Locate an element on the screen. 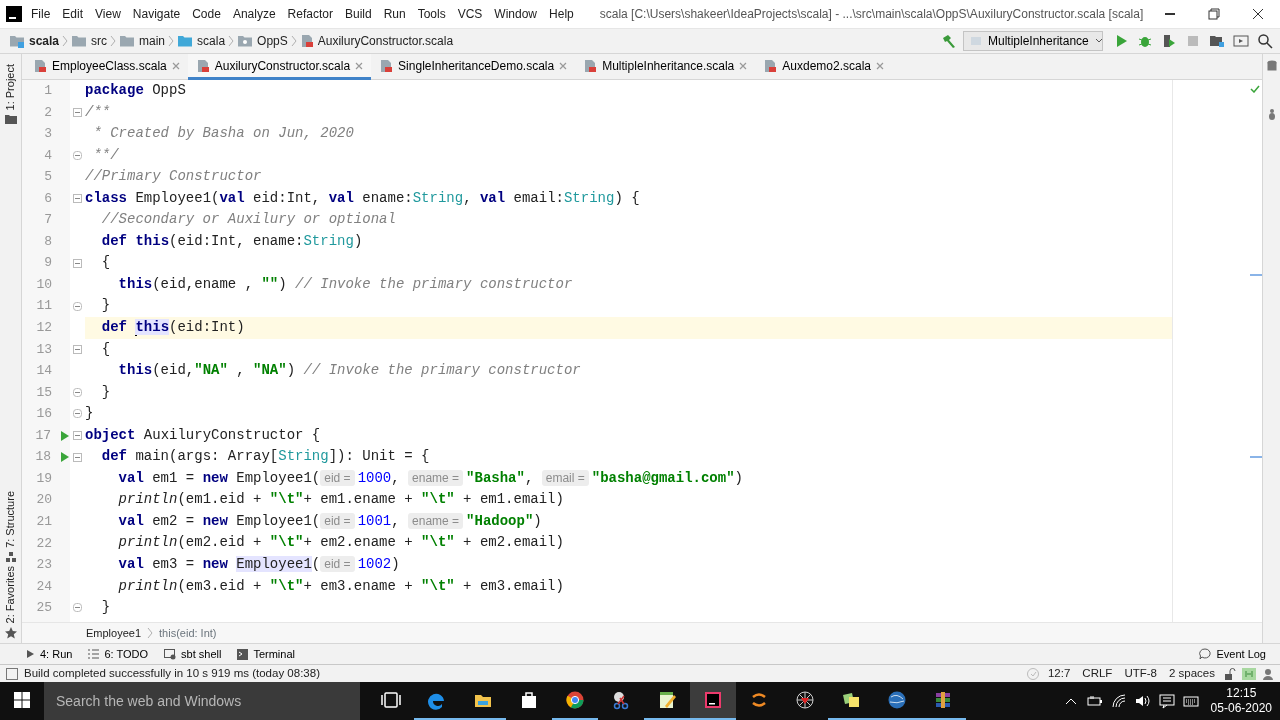  bag-icon is located at coordinates (529, 700).